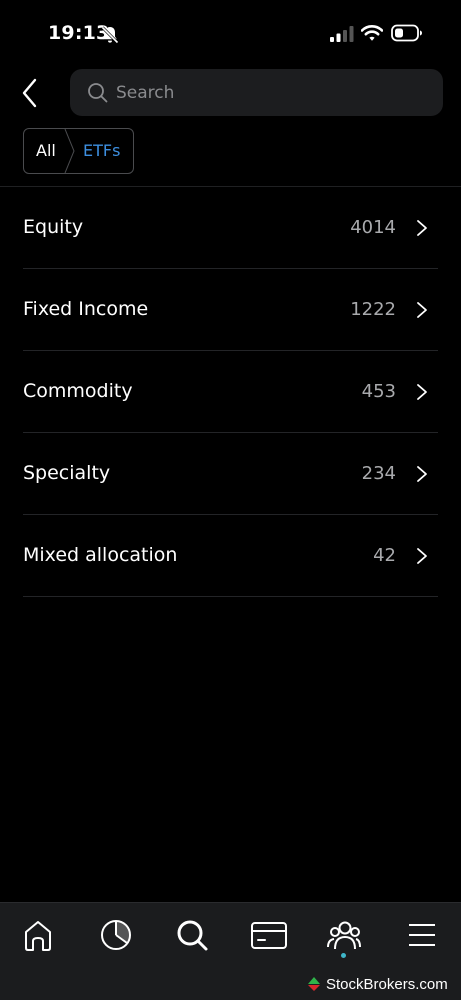 This screenshot has height=1000, width=461. What do you see at coordinates (406, 33) in the screenshot?
I see `battery-icon` at bounding box center [406, 33].